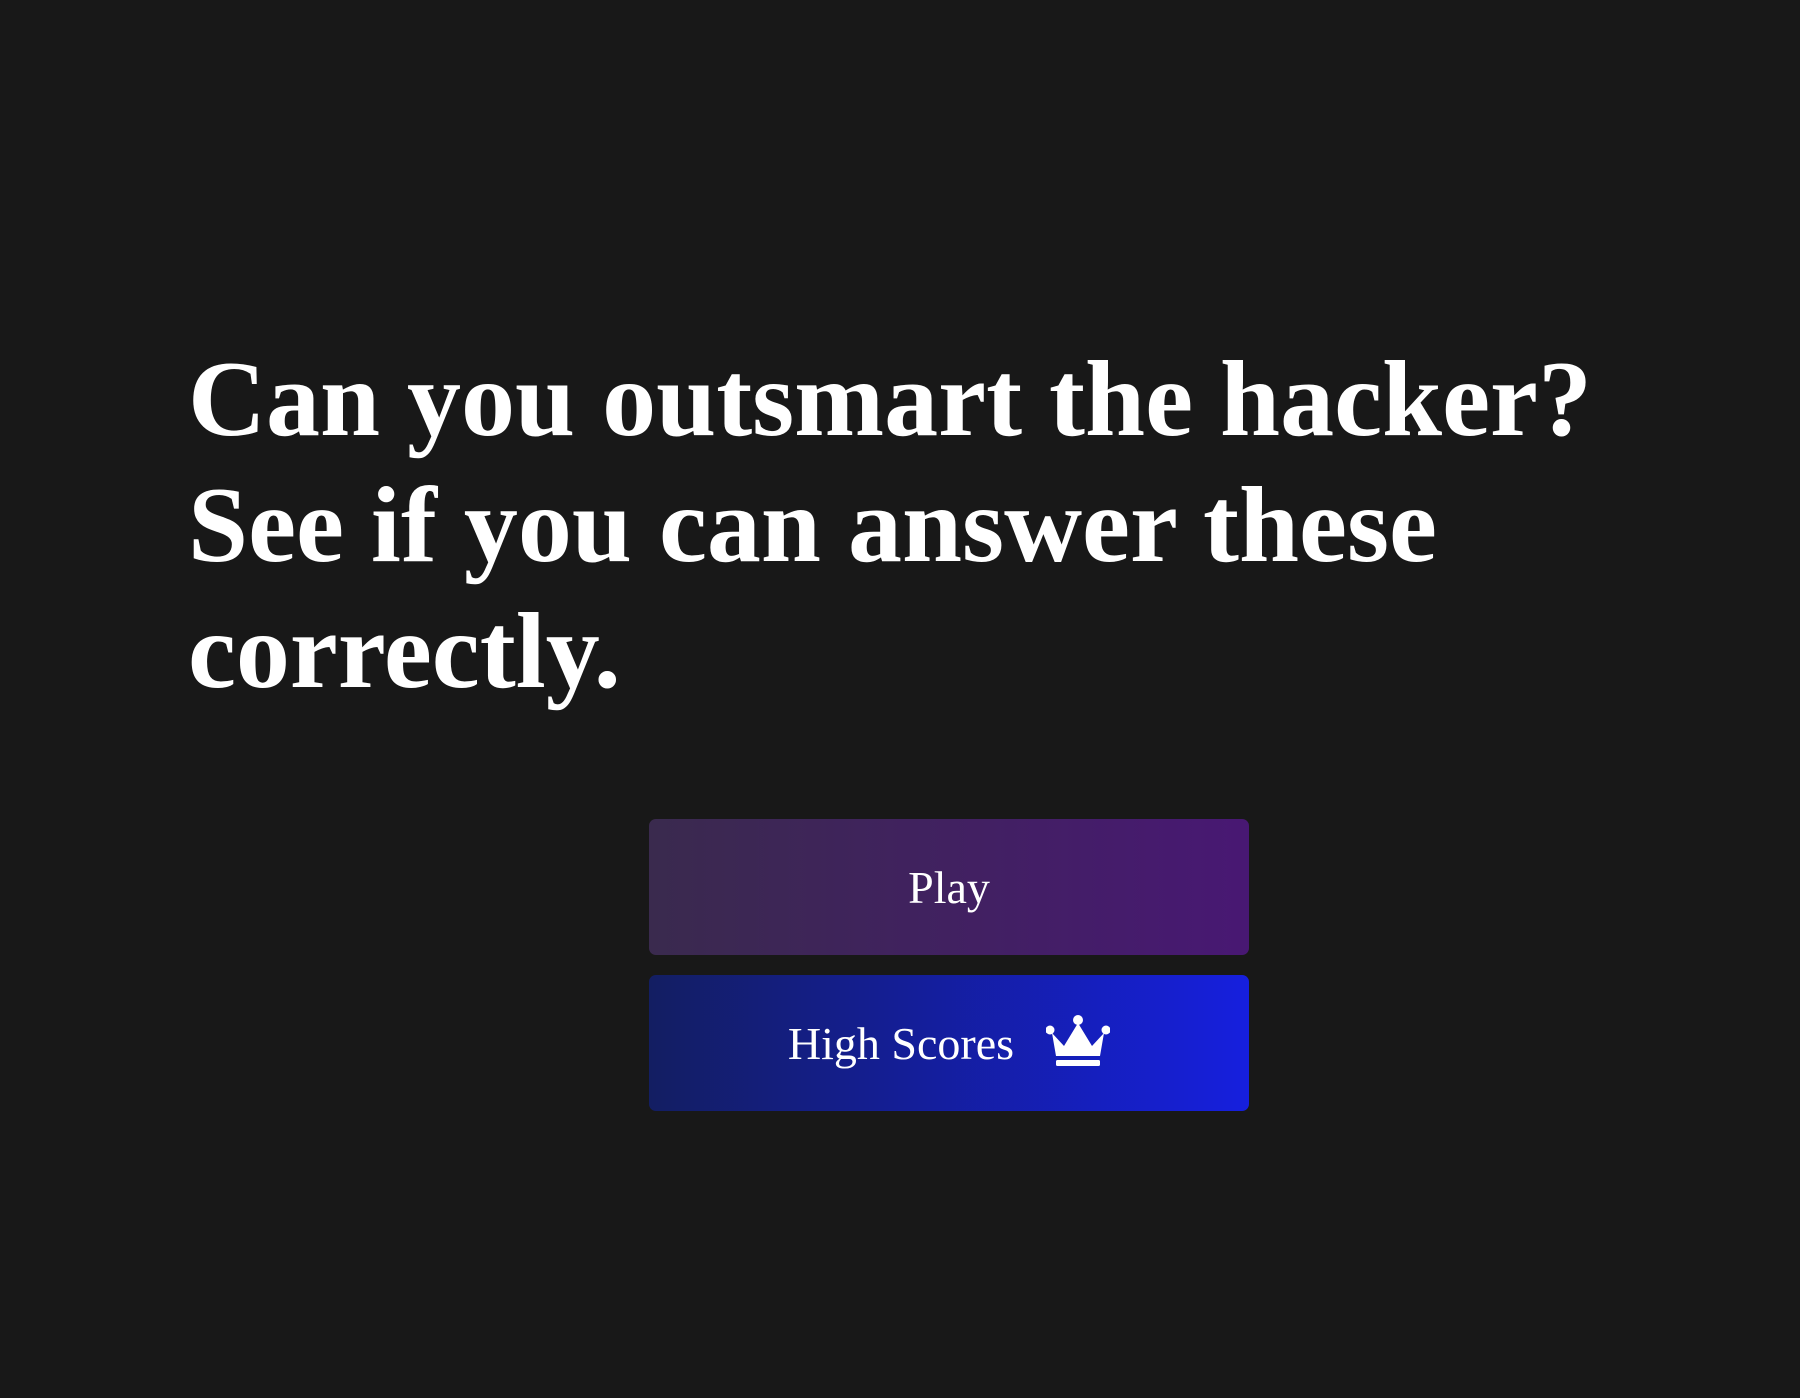 This screenshot has height=1398, width=1800. I want to click on crown-icon, so click(1078, 1041).